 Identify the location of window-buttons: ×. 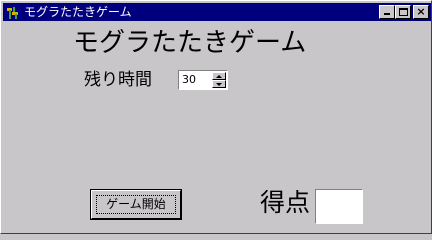
(404, 12).